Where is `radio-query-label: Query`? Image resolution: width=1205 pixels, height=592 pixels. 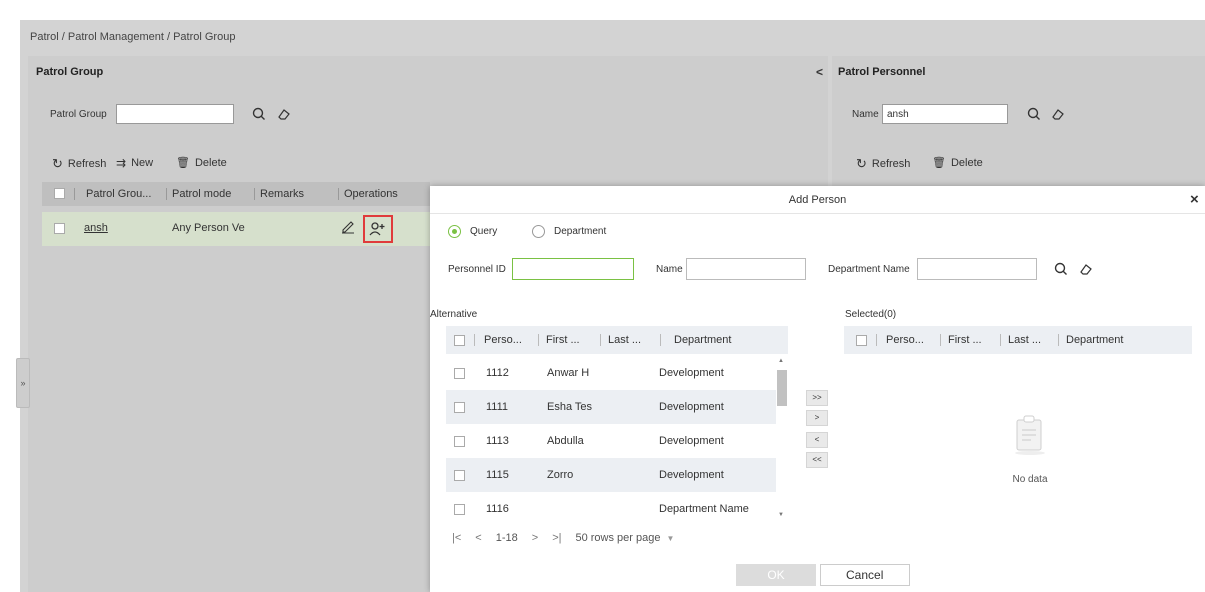 radio-query-label: Query is located at coordinates (484, 231).